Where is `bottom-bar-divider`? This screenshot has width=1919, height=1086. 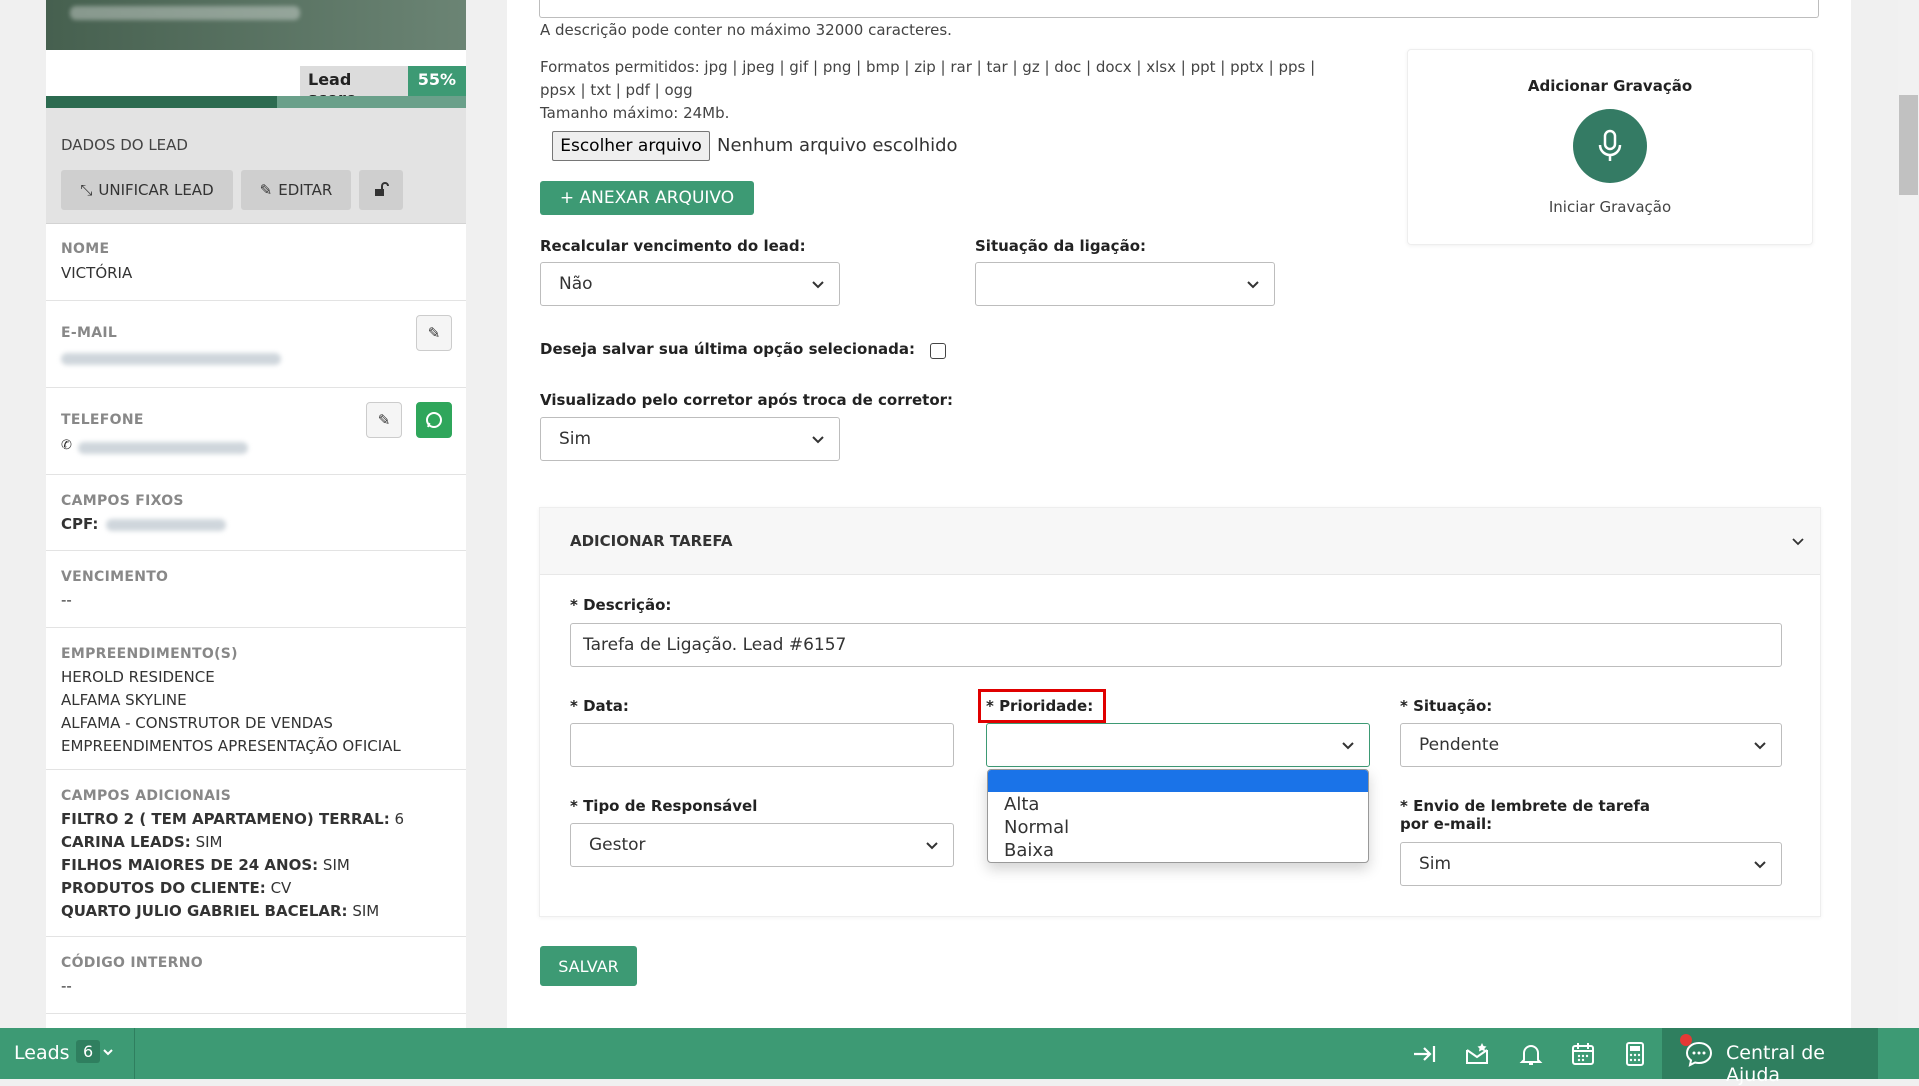 bottom-bar-divider is located at coordinates (134, 1053).